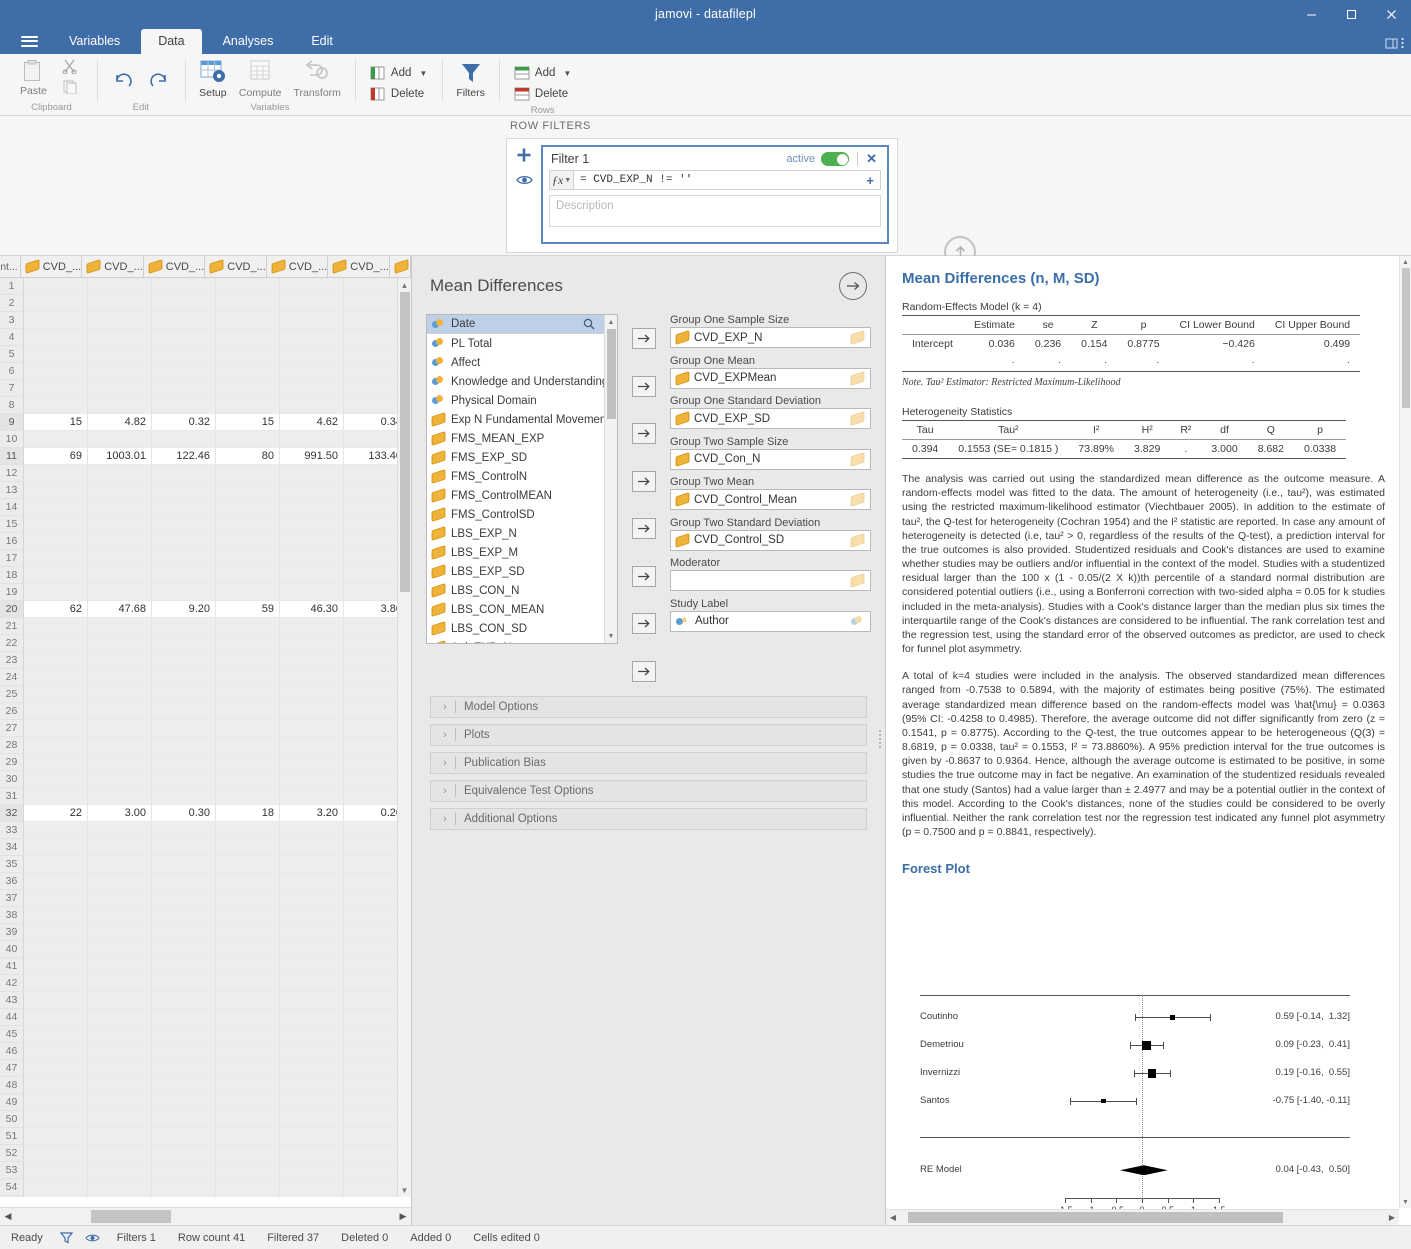 The width and height of the screenshot is (1411, 1249). I want to click on row-number: 7, so click(12, 388).